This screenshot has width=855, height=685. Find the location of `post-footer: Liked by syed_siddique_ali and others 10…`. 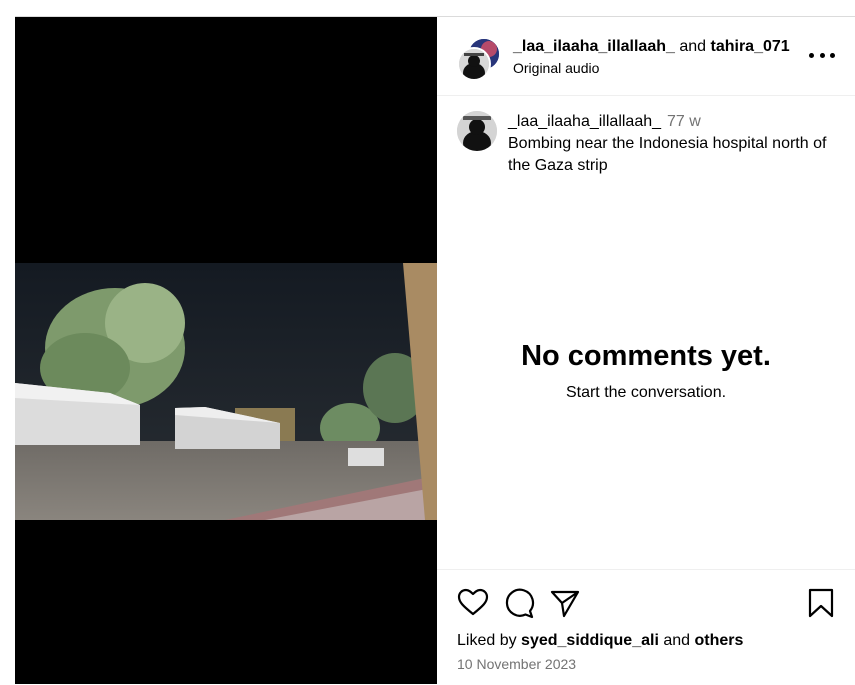

post-footer: Liked by syed_siddique_ali and others 10… is located at coordinates (646, 627).